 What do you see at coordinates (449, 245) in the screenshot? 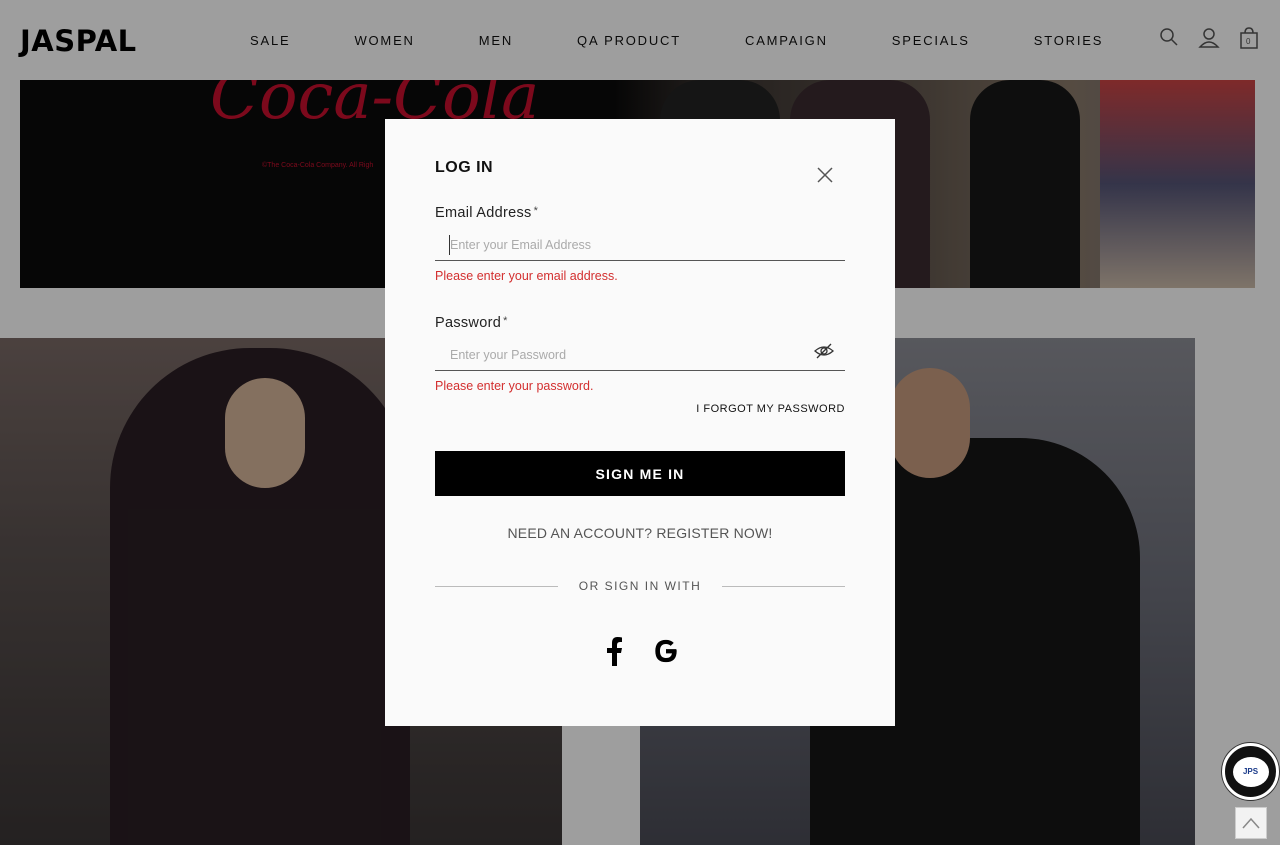
I see `text-caret` at bounding box center [449, 245].